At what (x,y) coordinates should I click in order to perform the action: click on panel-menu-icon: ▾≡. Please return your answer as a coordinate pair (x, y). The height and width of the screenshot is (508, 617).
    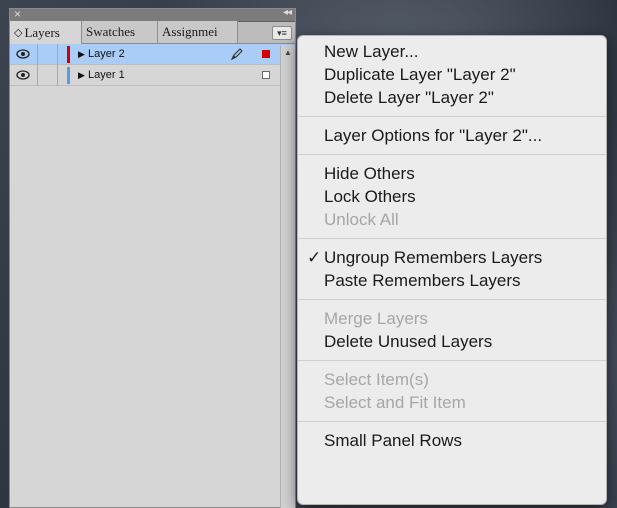
    Looking at the image, I should click on (282, 33).